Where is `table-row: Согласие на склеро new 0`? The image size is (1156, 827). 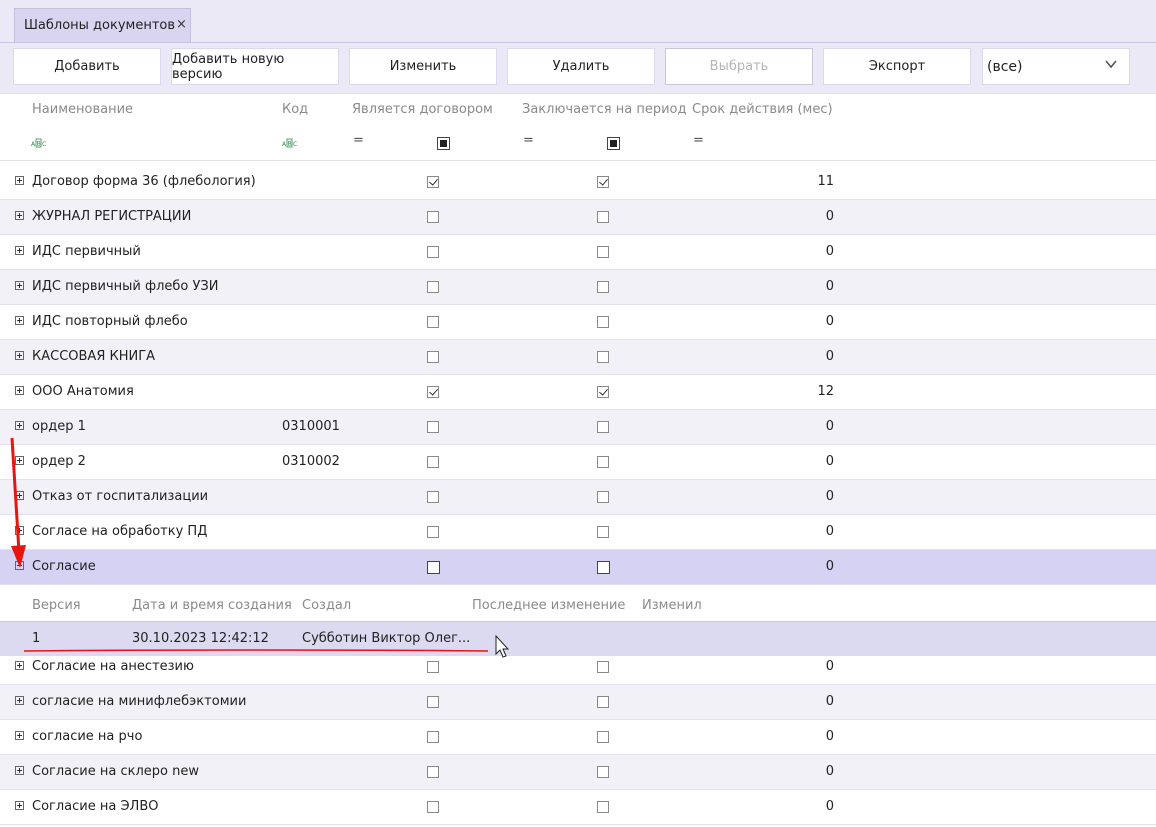
table-row: Согласие на склеро new 0 is located at coordinates (578, 772).